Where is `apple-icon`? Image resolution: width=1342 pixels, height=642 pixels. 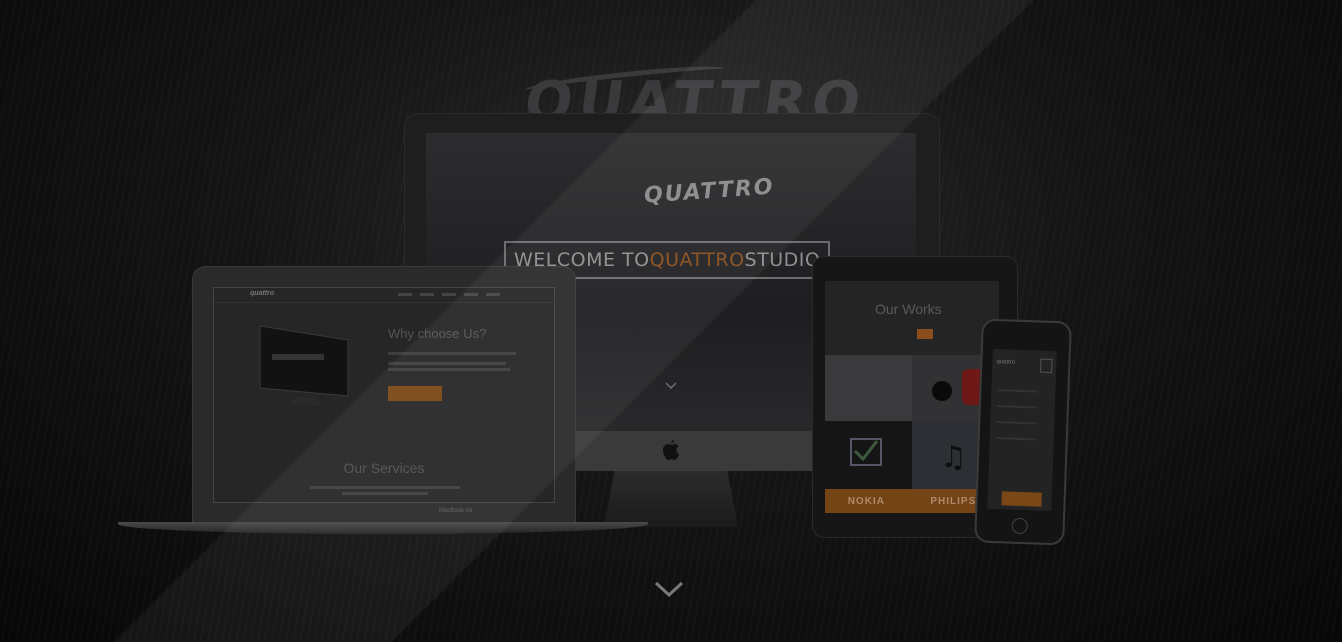
apple-icon is located at coordinates (671, 450).